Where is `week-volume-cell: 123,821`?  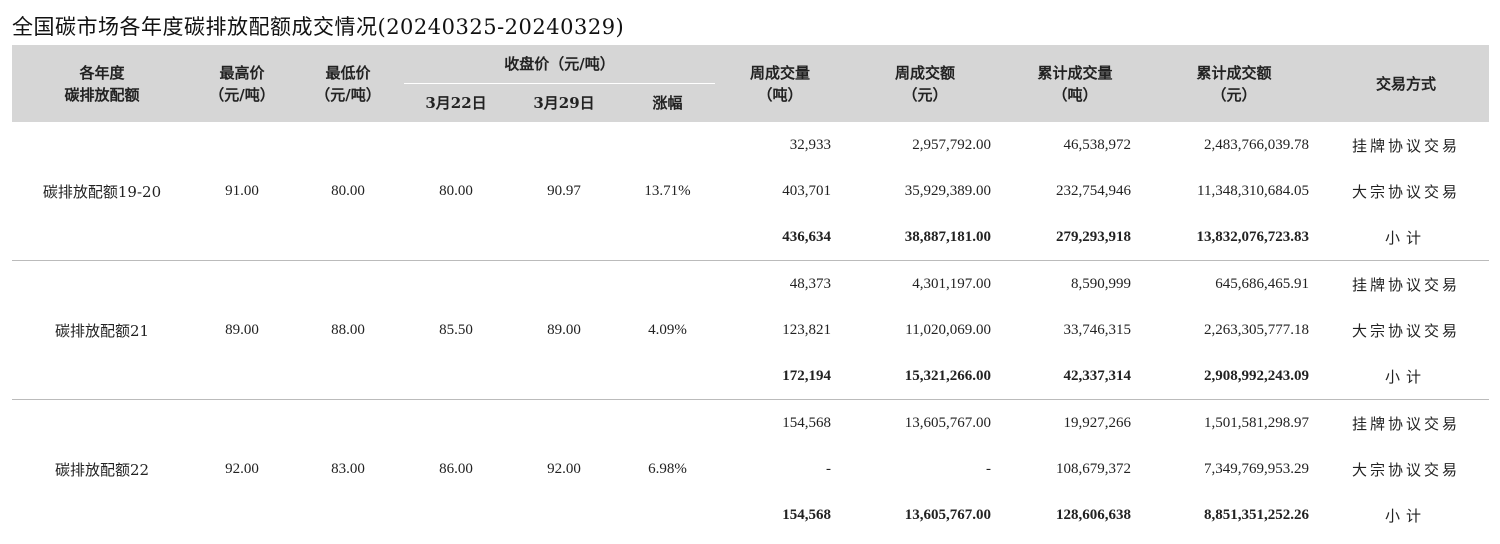 week-volume-cell: 123,821 is located at coordinates (806, 329).